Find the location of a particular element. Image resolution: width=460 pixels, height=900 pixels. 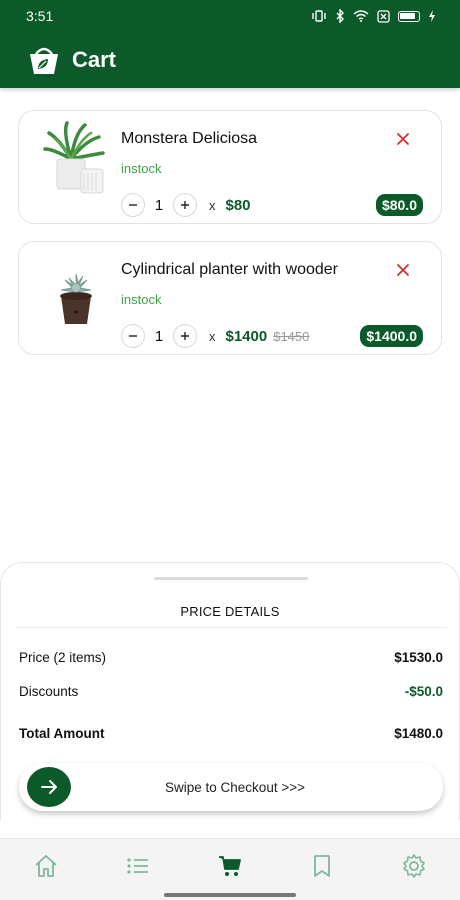

unit-price: $1400 is located at coordinates (246, 336).